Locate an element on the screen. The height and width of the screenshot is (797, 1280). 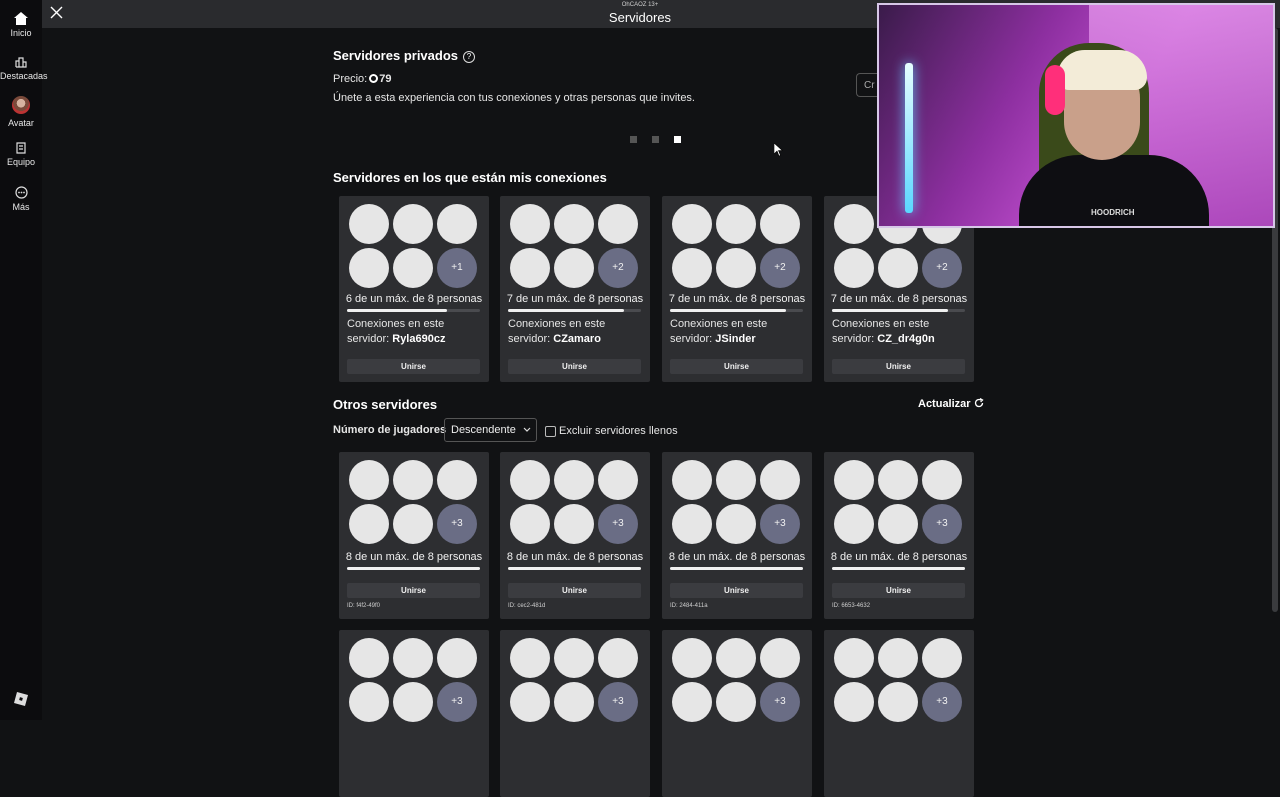
sidebar-item-label: Destacadas is located at coordinates (24, 76).